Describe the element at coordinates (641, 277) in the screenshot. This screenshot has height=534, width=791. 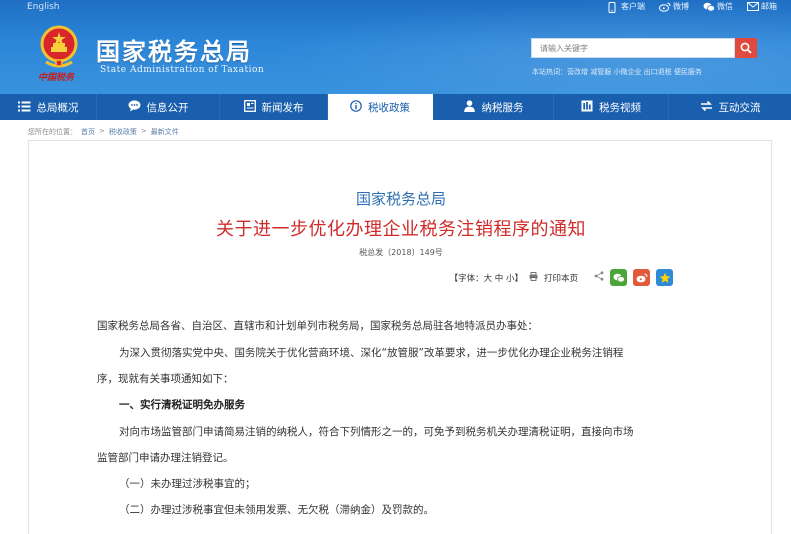
I see `share-weibo-icon` at that location.